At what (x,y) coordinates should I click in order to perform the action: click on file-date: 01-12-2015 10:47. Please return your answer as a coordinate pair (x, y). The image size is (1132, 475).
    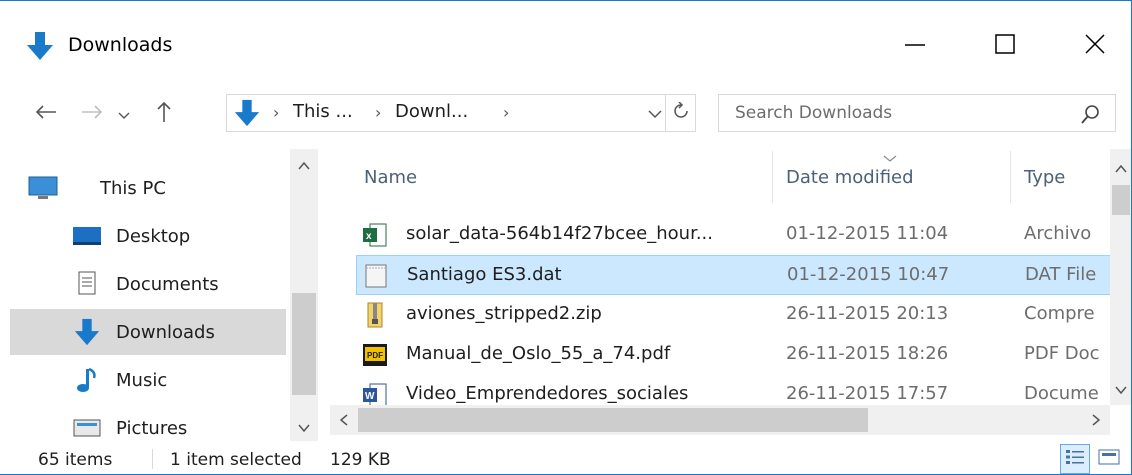
    Looking at the image, I should click on (868, 274).